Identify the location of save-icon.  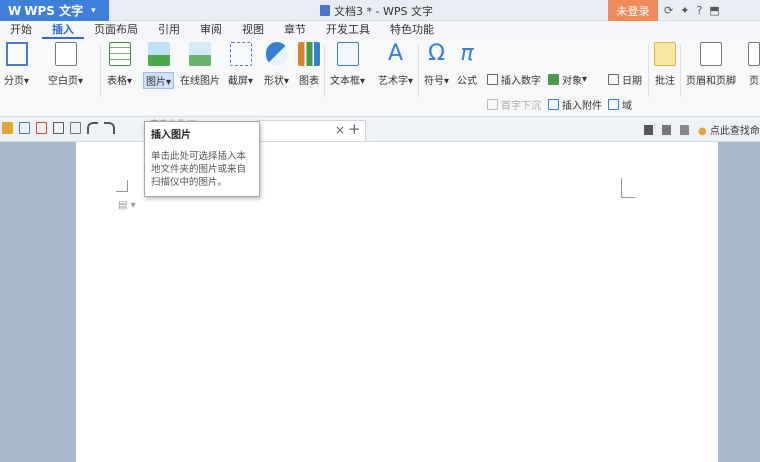
(24, 128).